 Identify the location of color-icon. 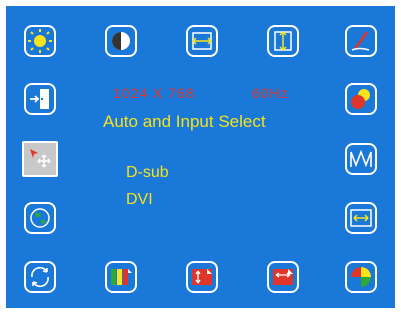
(361, 99).